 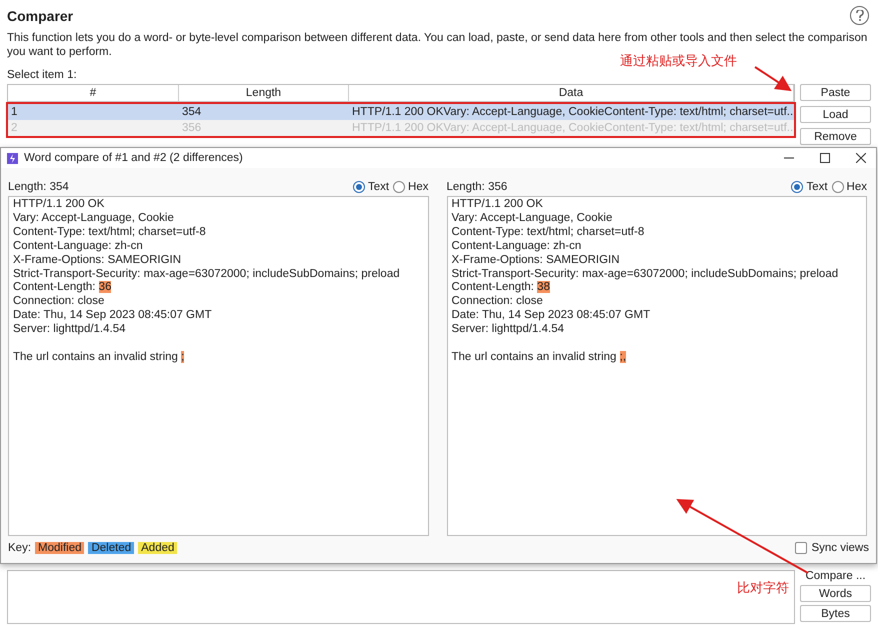 What do you see at coordinates (111, 548) in the screenshot?
I see `legend-tag: Deleted` at bounding box center [111, 548].